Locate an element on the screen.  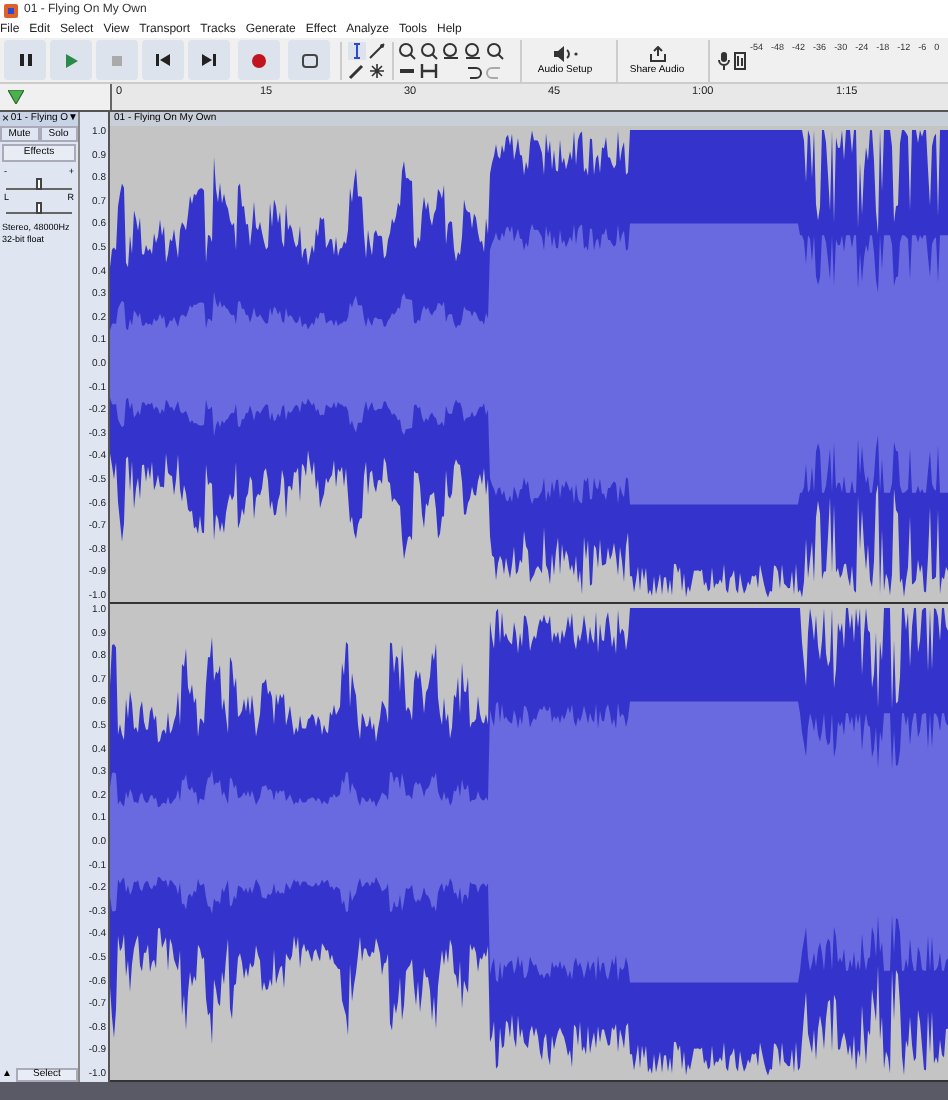
app-icon is located at coordinates (11, 10).